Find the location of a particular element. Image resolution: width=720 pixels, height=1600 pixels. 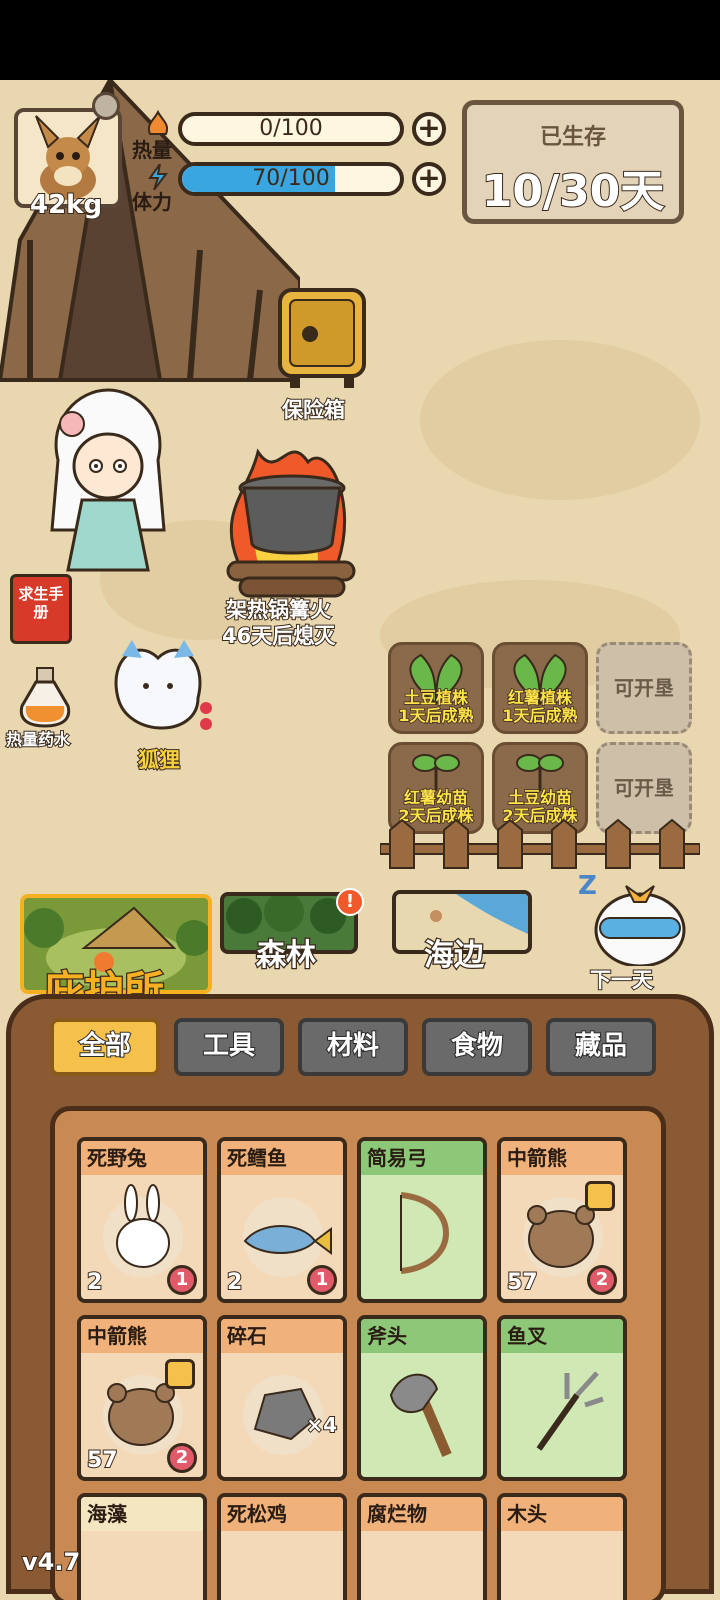

heat-potion-button is located at coordinates (45, 699).